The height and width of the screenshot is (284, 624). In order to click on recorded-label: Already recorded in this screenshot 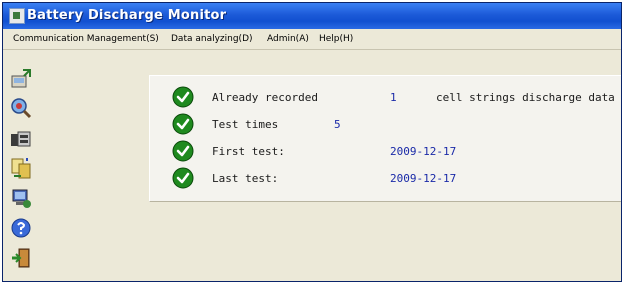, I will do `click(265, 97)`.